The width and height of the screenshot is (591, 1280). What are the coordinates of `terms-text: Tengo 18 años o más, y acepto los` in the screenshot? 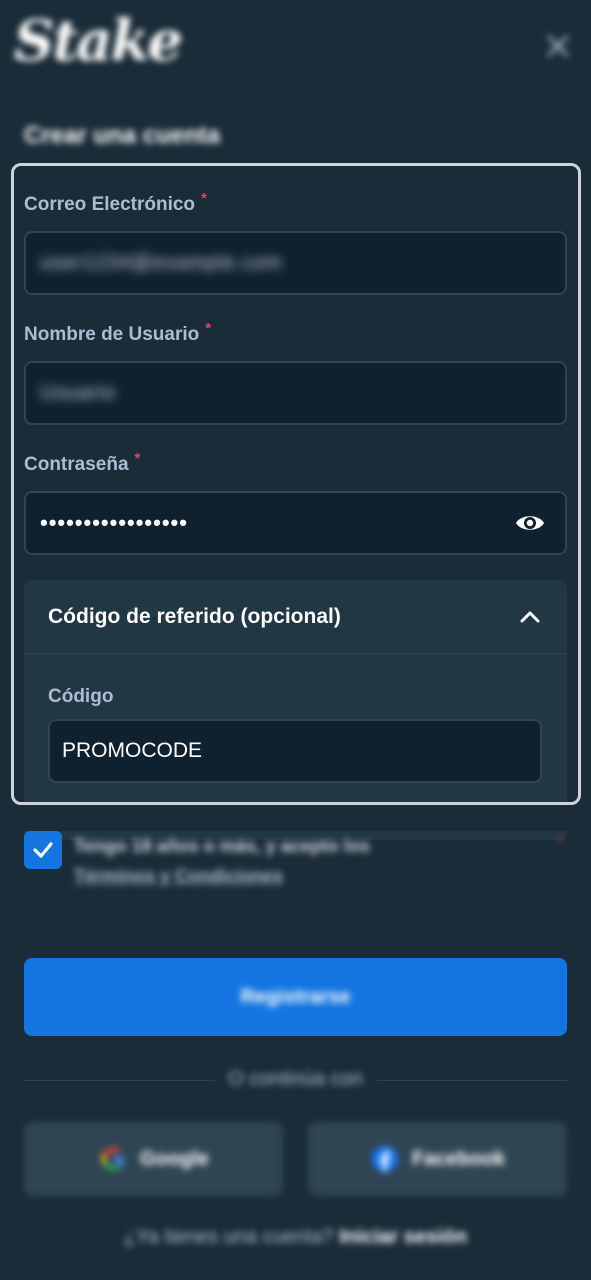 It's located at (222, 846).